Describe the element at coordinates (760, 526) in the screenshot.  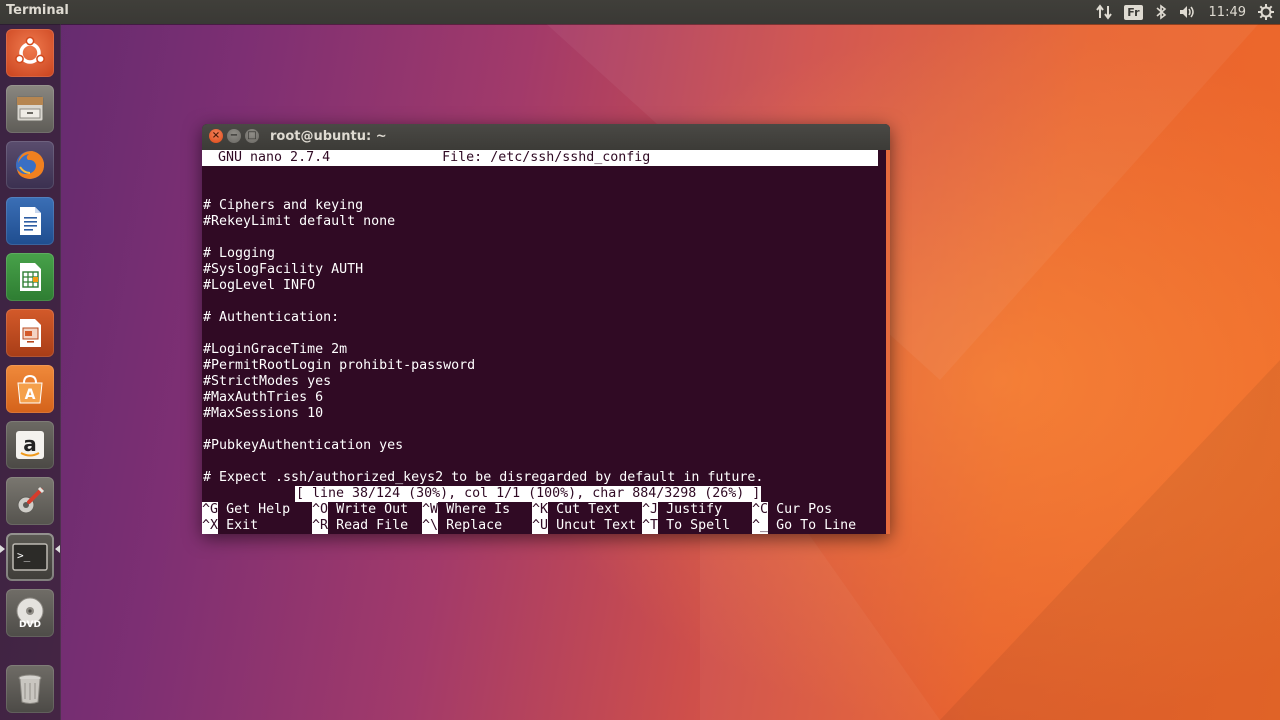
I see `shortcut-key: ^_` at that location.